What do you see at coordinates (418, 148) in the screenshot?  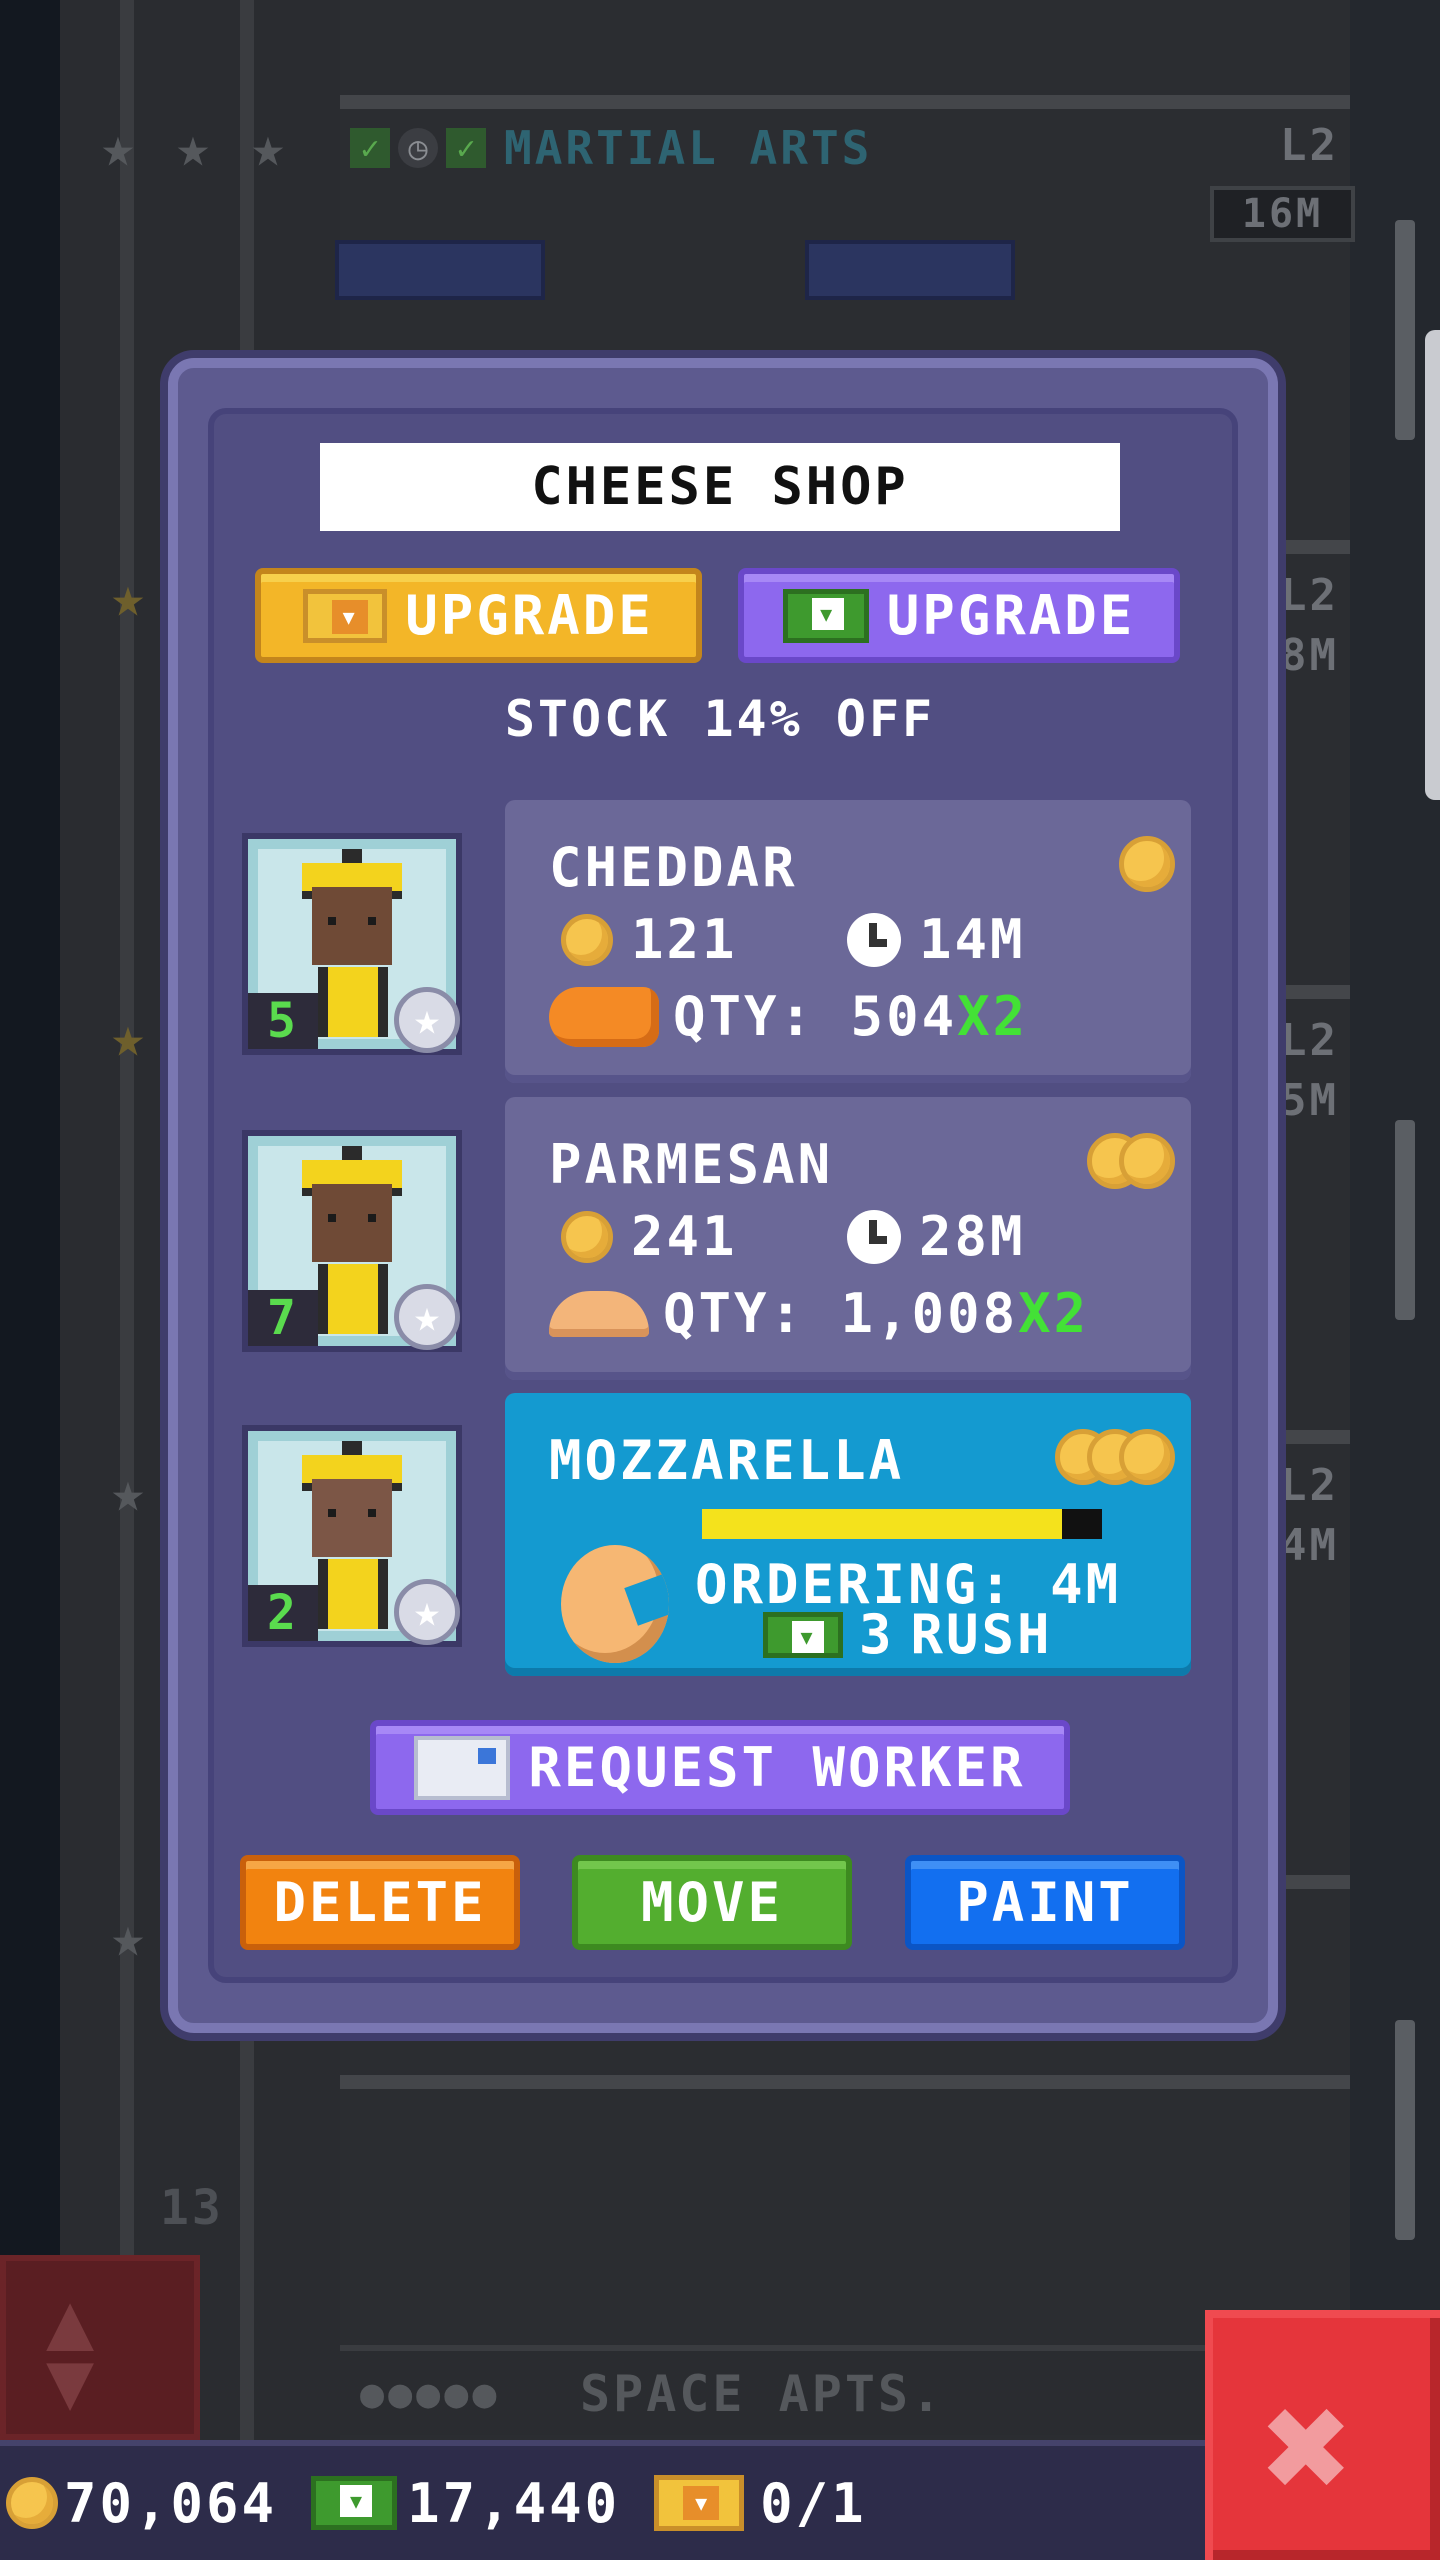 I see `clock-icon: ◷` at bounding box center [418, 148].